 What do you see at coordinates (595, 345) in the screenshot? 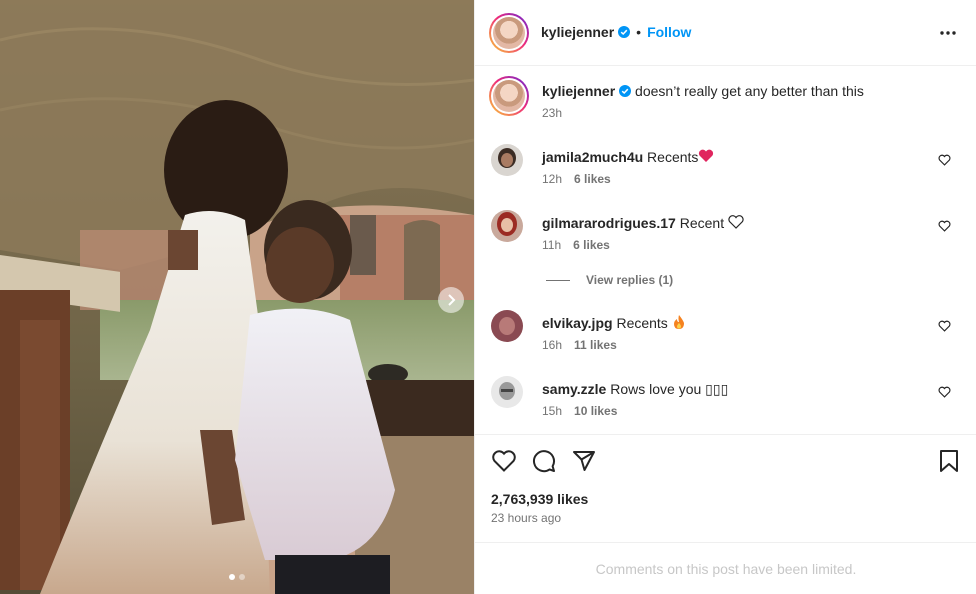
I see `comment-likes: 11 likes` at bounding box center [595, 345].